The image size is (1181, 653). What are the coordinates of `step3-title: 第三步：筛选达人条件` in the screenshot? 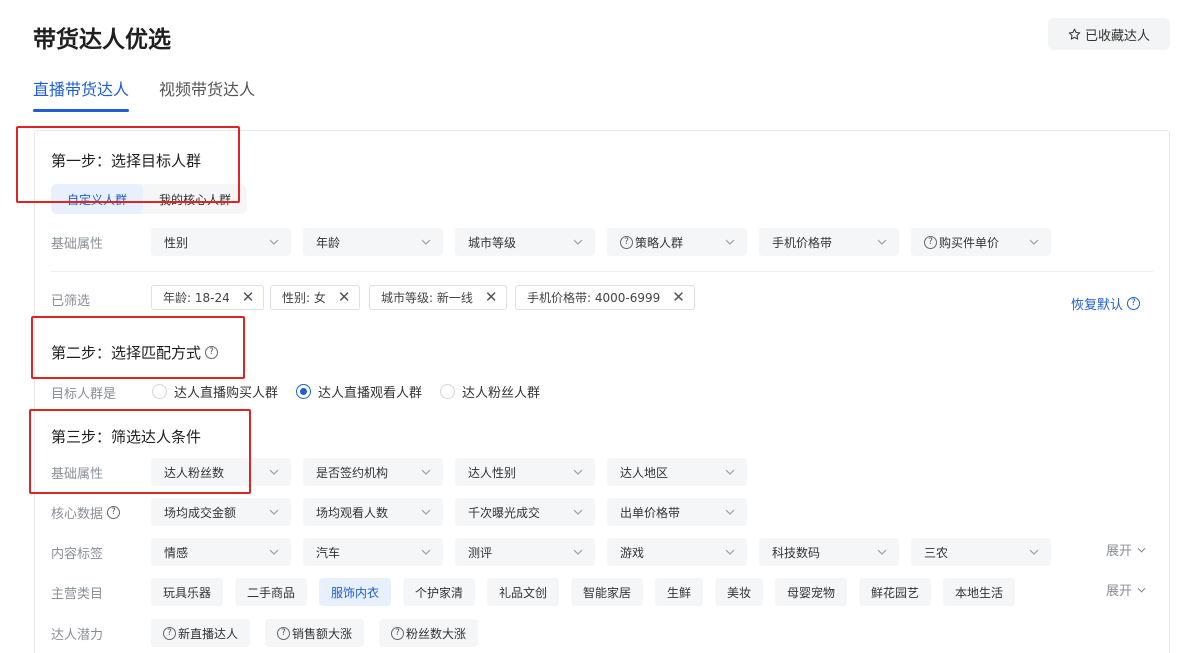 It's located at (126, 437).